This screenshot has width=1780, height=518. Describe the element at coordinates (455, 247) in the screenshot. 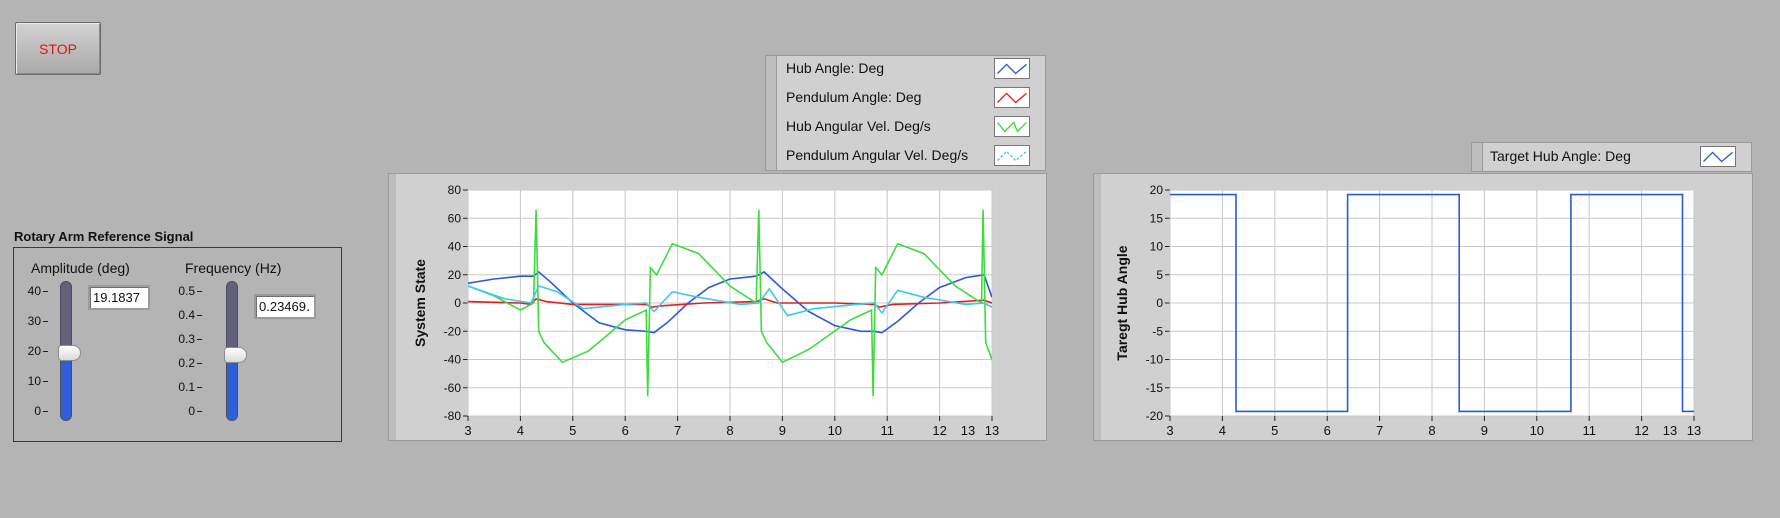

I see `y-tick-label: 40` at that location.